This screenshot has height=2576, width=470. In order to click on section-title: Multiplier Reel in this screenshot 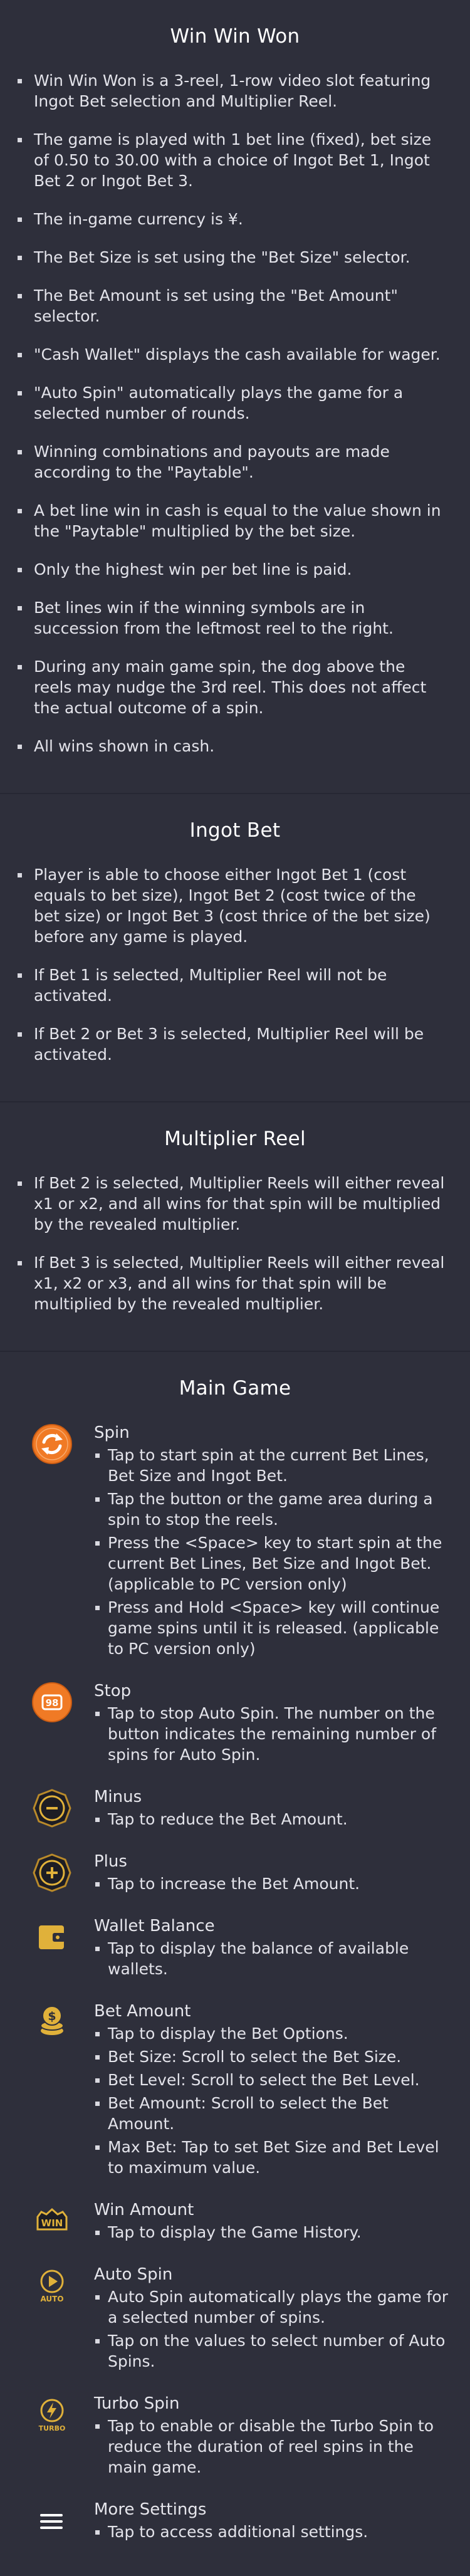, I will do `click(235, 1139)`.